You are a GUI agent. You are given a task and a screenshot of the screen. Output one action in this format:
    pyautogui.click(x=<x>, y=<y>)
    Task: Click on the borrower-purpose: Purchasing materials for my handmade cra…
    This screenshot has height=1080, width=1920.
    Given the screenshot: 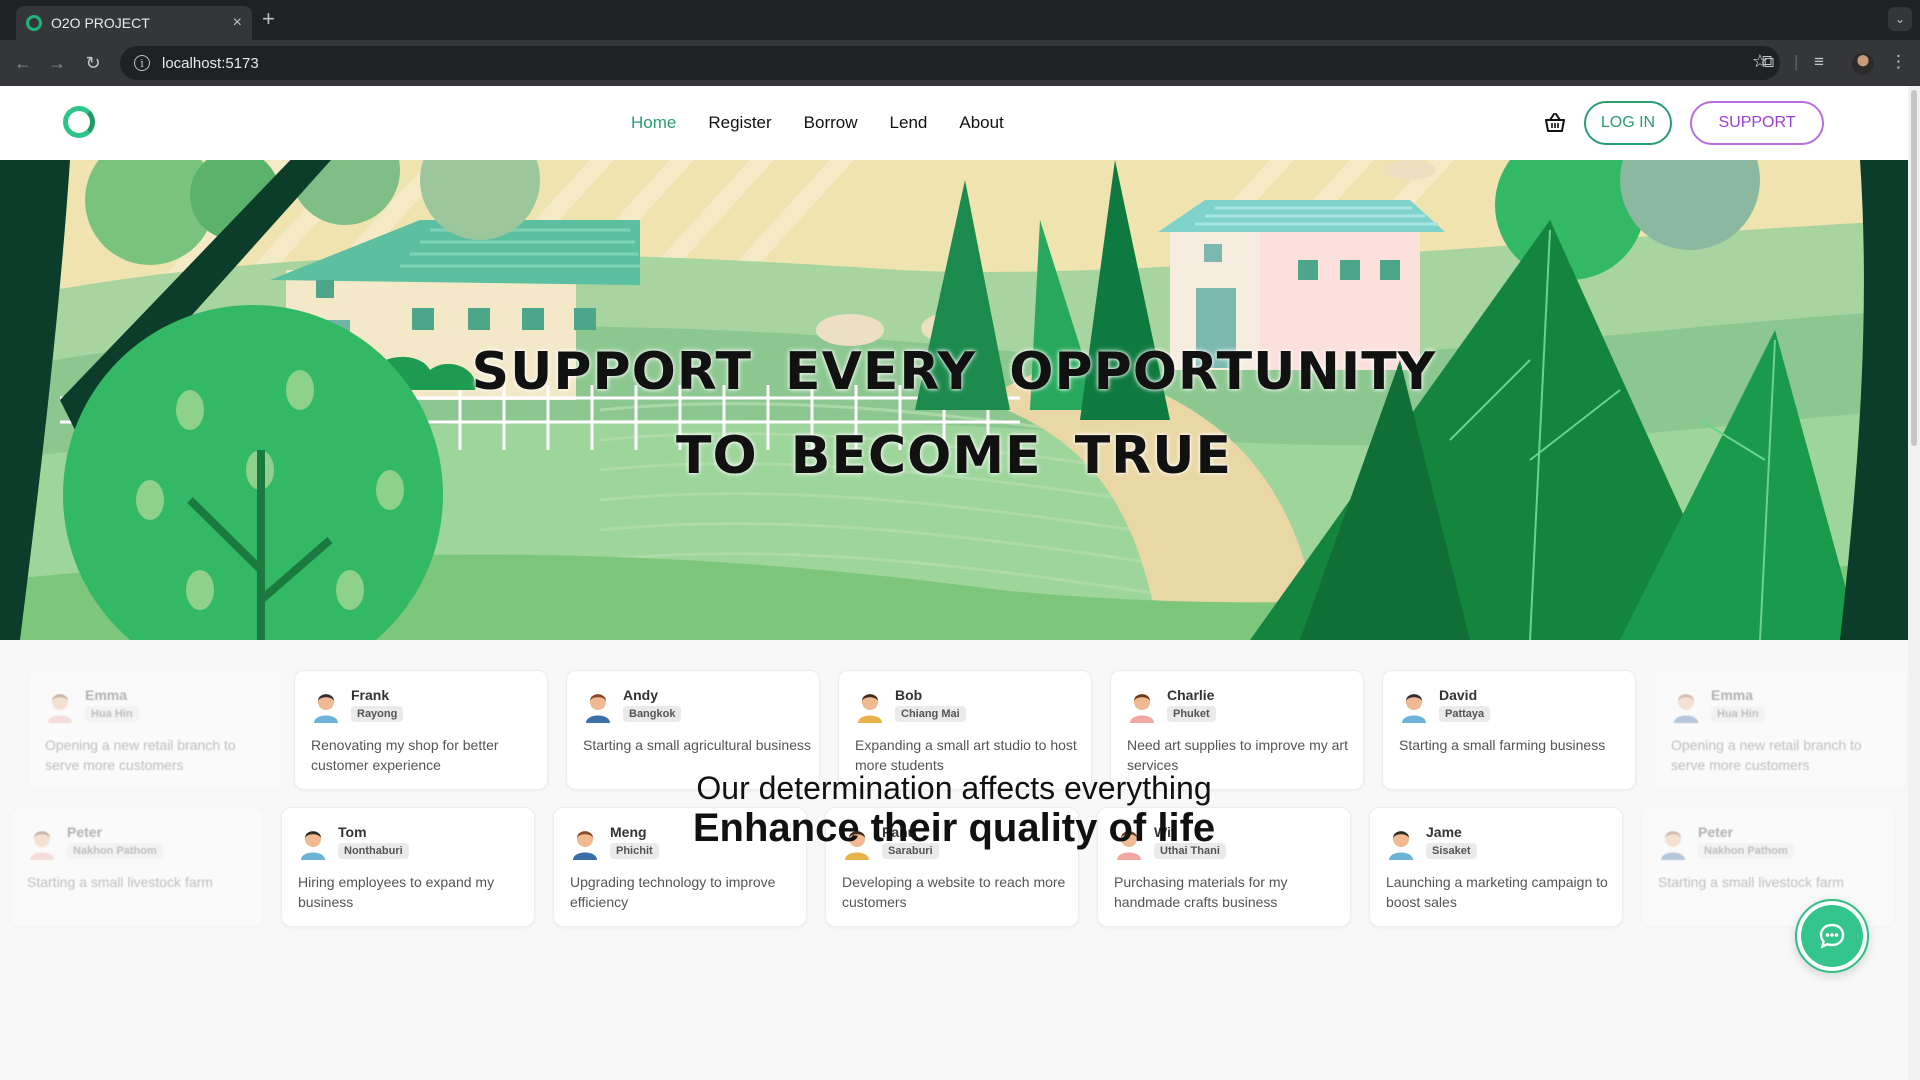 What is the action you would take?
    pyautogui.click(x=1201, y=892)
    